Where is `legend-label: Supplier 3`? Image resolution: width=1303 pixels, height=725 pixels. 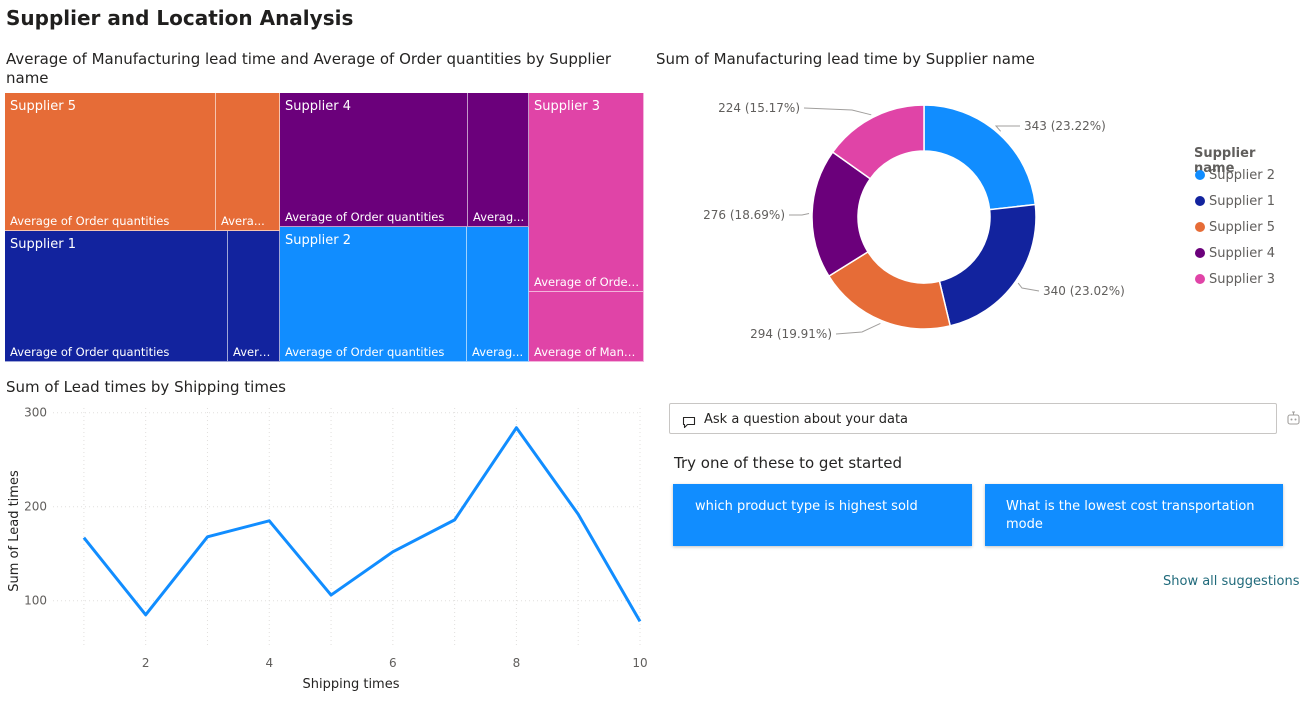
legend-label: Supplier 3 is located at coordinates (1242, 279).